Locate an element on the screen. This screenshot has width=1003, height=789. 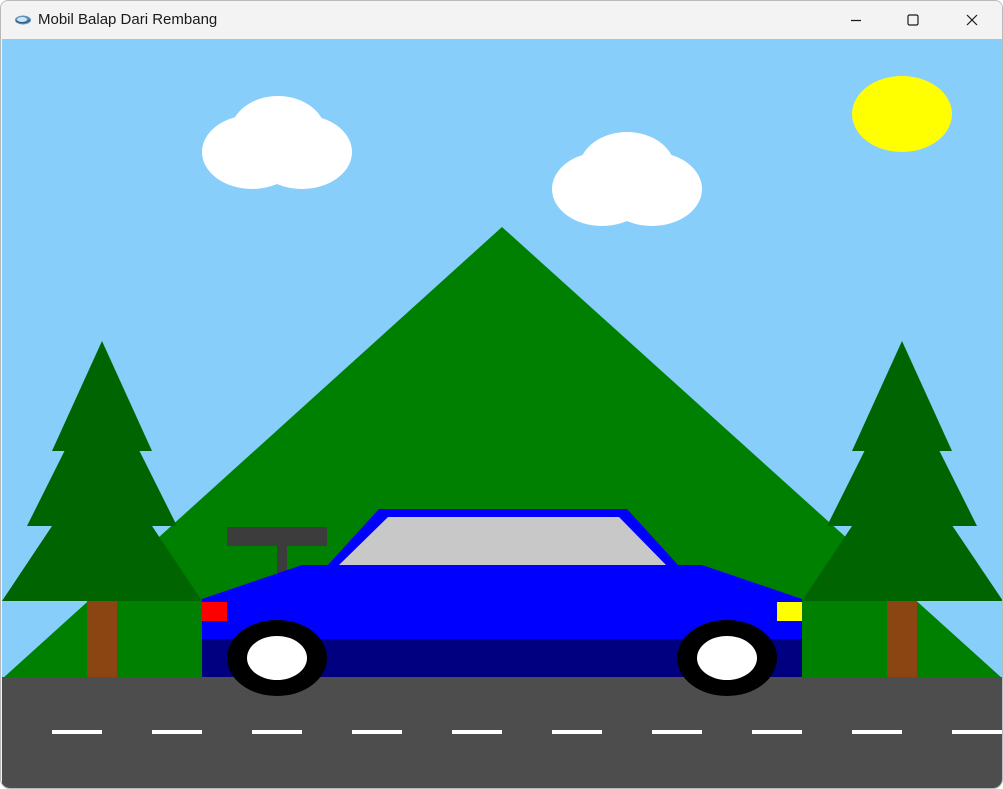
window-title: Mobil Balap Dari Rembang is located at coordinates (128, 19).